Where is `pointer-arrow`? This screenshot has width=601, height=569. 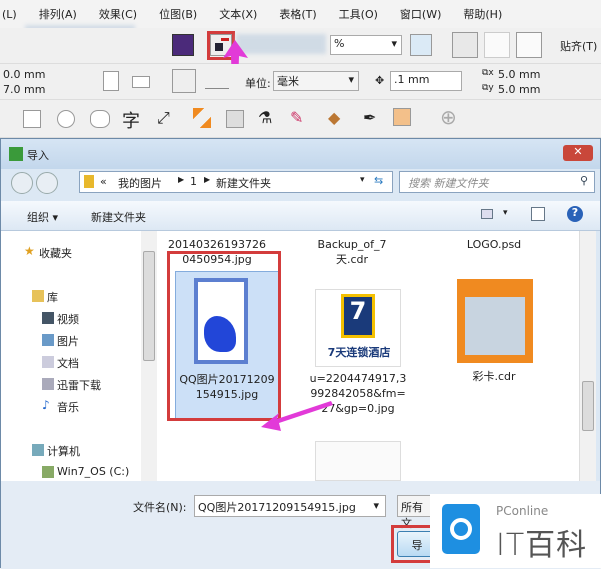 pointer-arrow is located at coordinates (297, 416).